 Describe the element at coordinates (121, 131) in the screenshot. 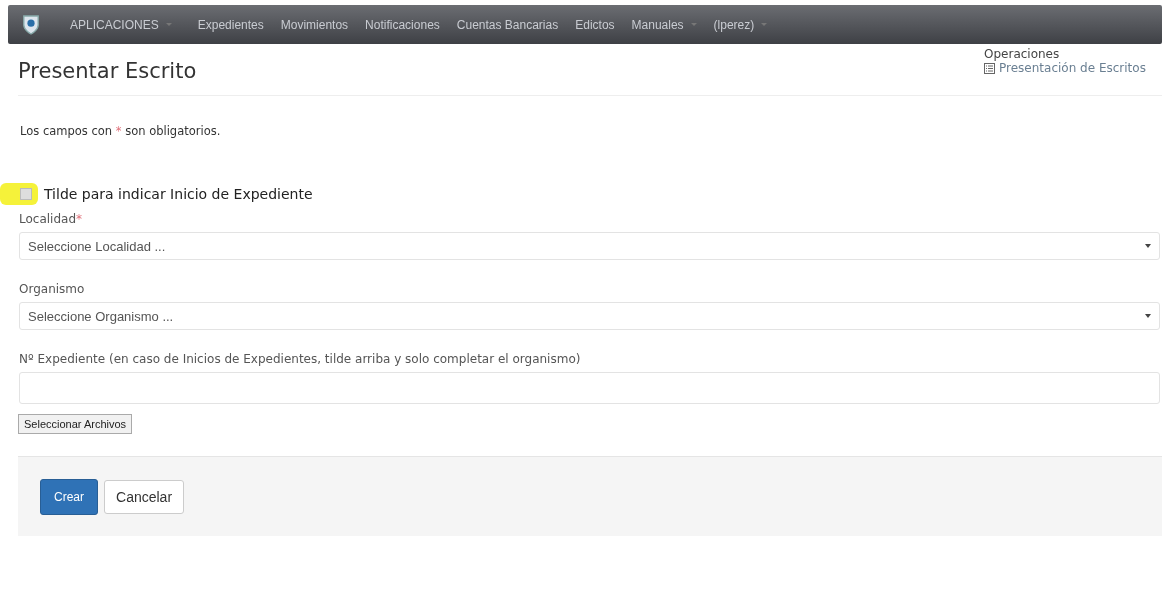

I see `required-fields-note: Los campos con * son obligatorios.` at that location.